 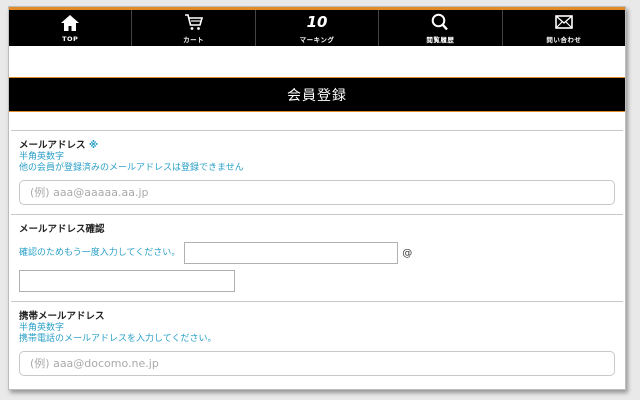 I want to click on number-10-icon: 10, so click(x=317, y=22).